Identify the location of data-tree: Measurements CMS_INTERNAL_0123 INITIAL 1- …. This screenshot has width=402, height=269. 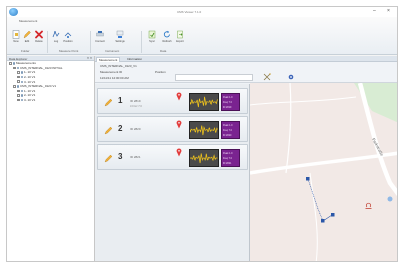
(50, 81).